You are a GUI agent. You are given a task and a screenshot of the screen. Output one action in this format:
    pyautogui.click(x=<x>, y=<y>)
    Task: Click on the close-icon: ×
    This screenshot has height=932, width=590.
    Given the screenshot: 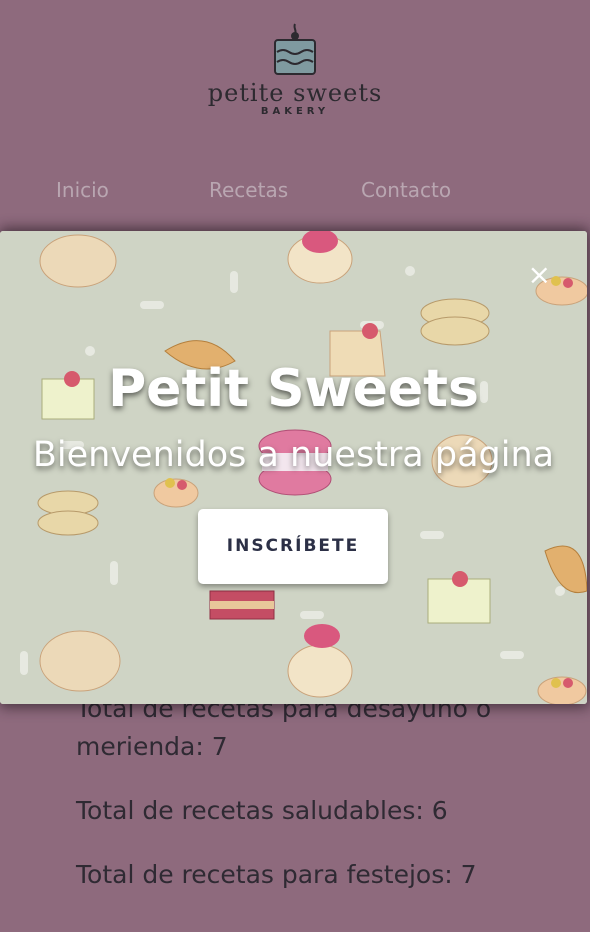 What is the action you would take?
    pyautogui.click(x=539, y=275)
    